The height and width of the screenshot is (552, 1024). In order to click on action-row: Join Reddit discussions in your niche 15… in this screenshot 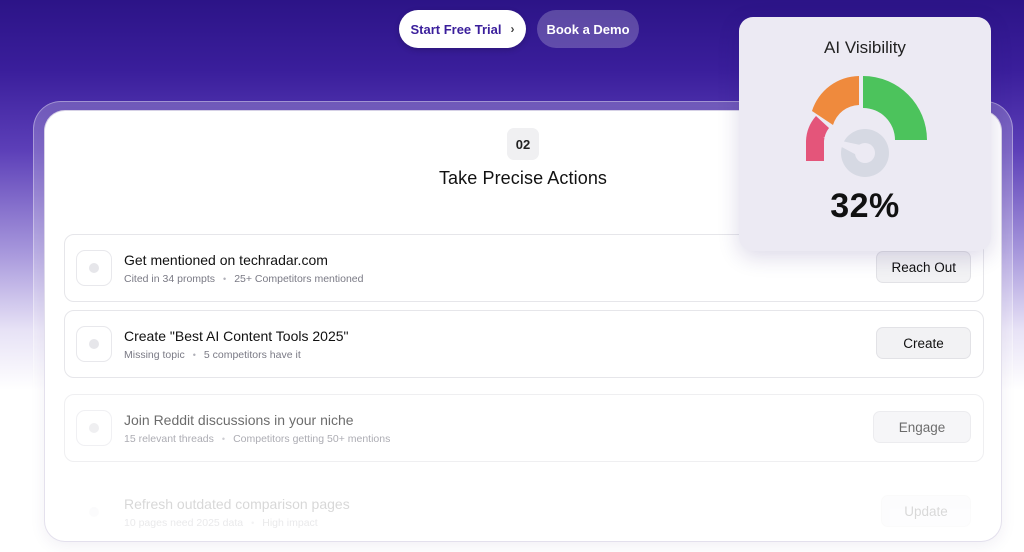, I will do `click(524, 428)`.